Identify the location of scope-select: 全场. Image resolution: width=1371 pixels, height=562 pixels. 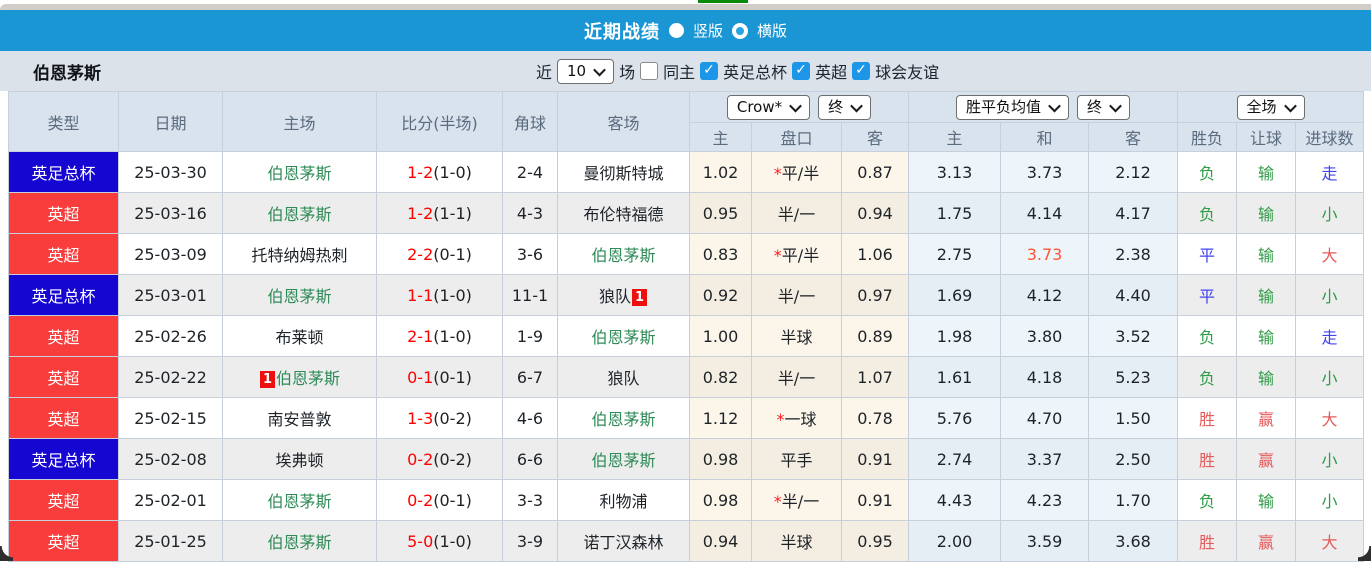
(1270, 107).